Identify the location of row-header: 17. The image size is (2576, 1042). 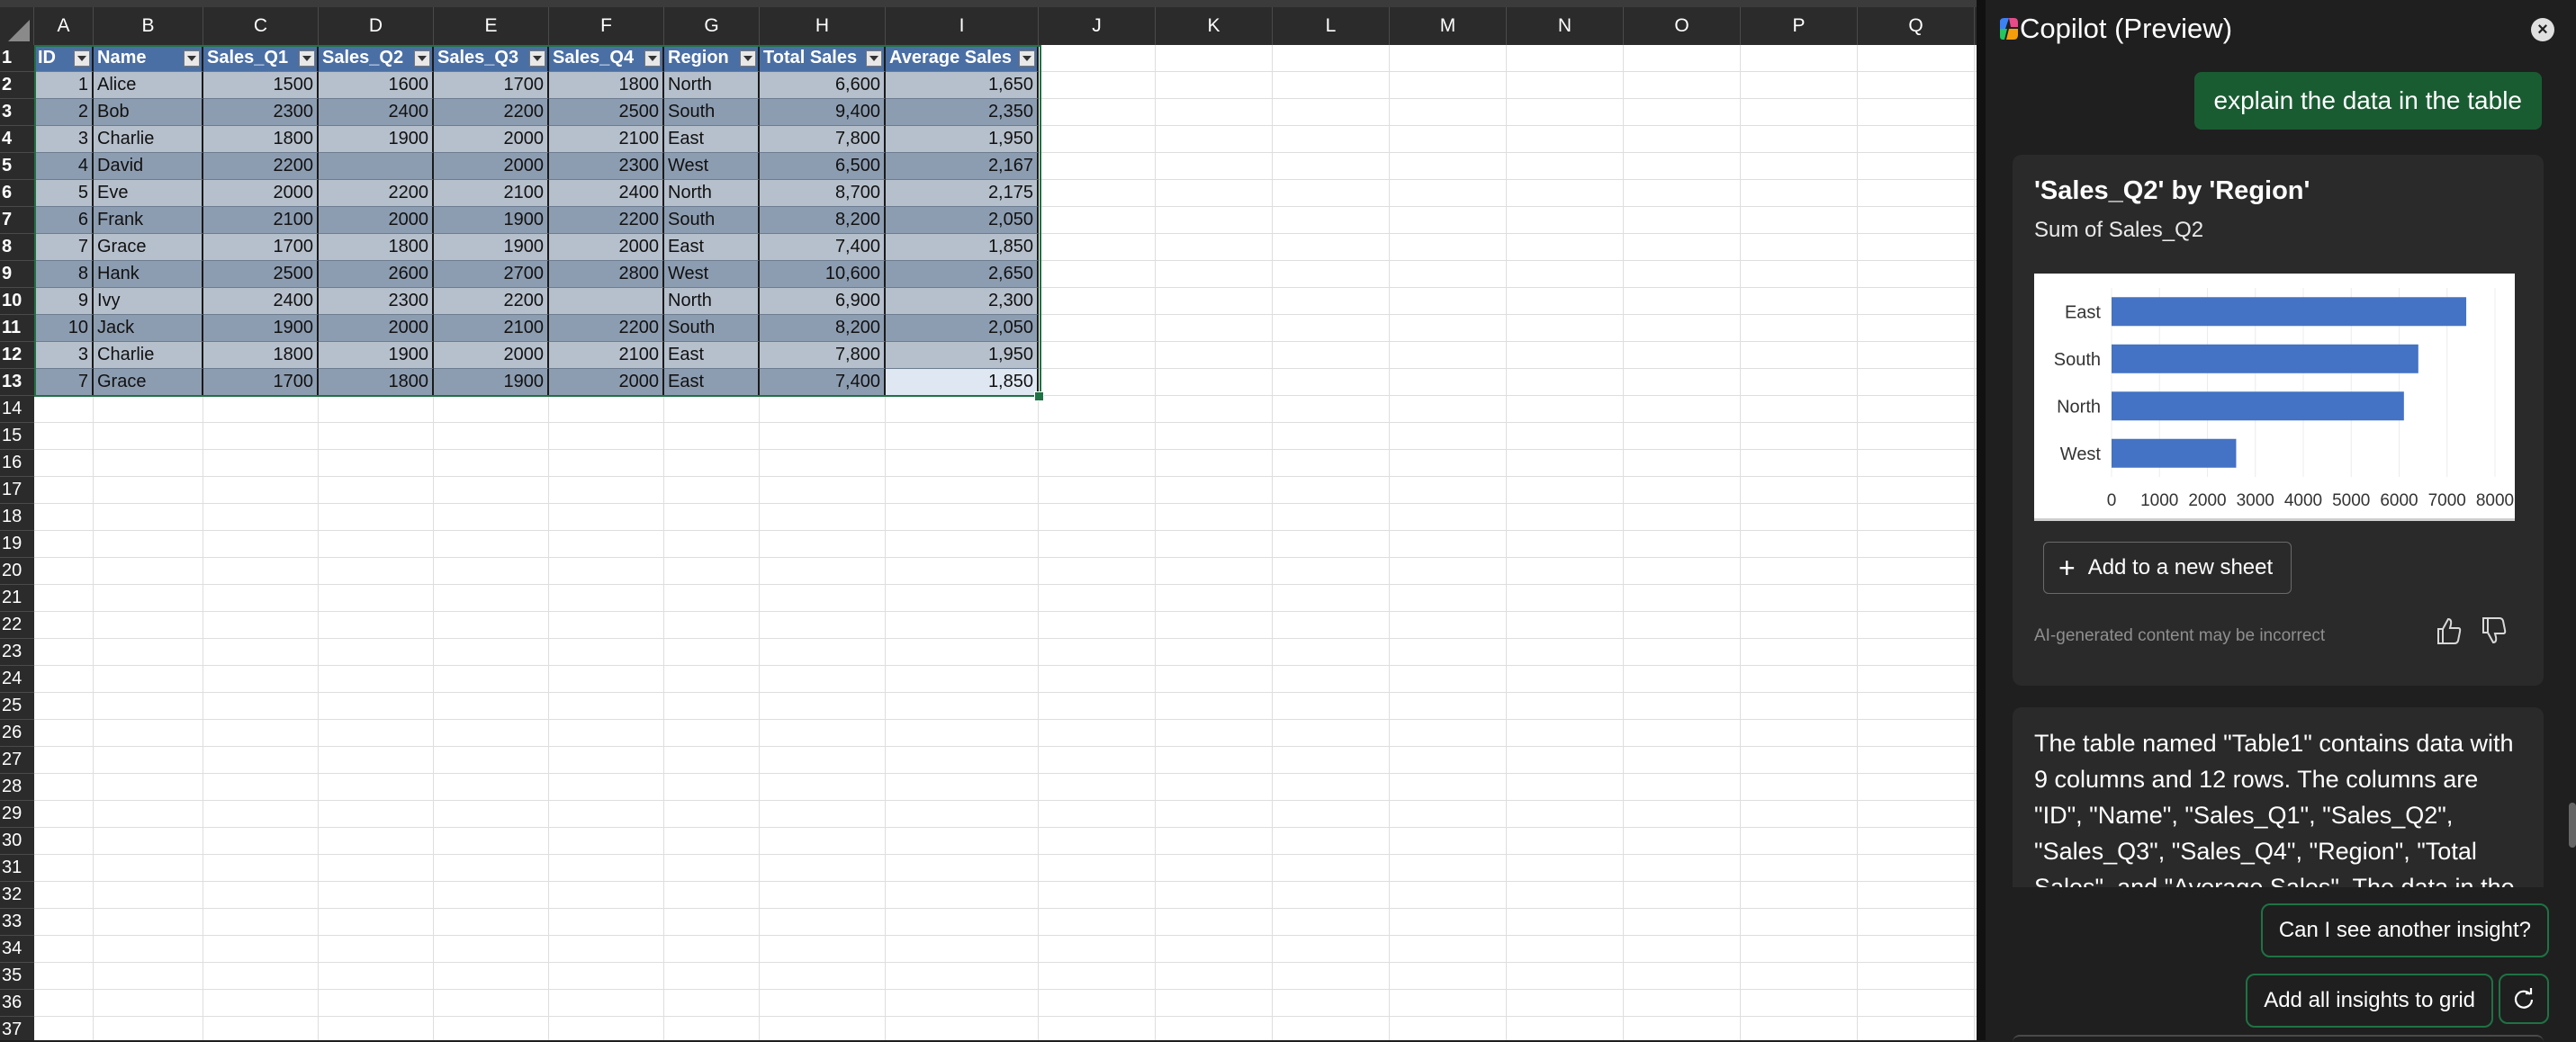
(17, 490).